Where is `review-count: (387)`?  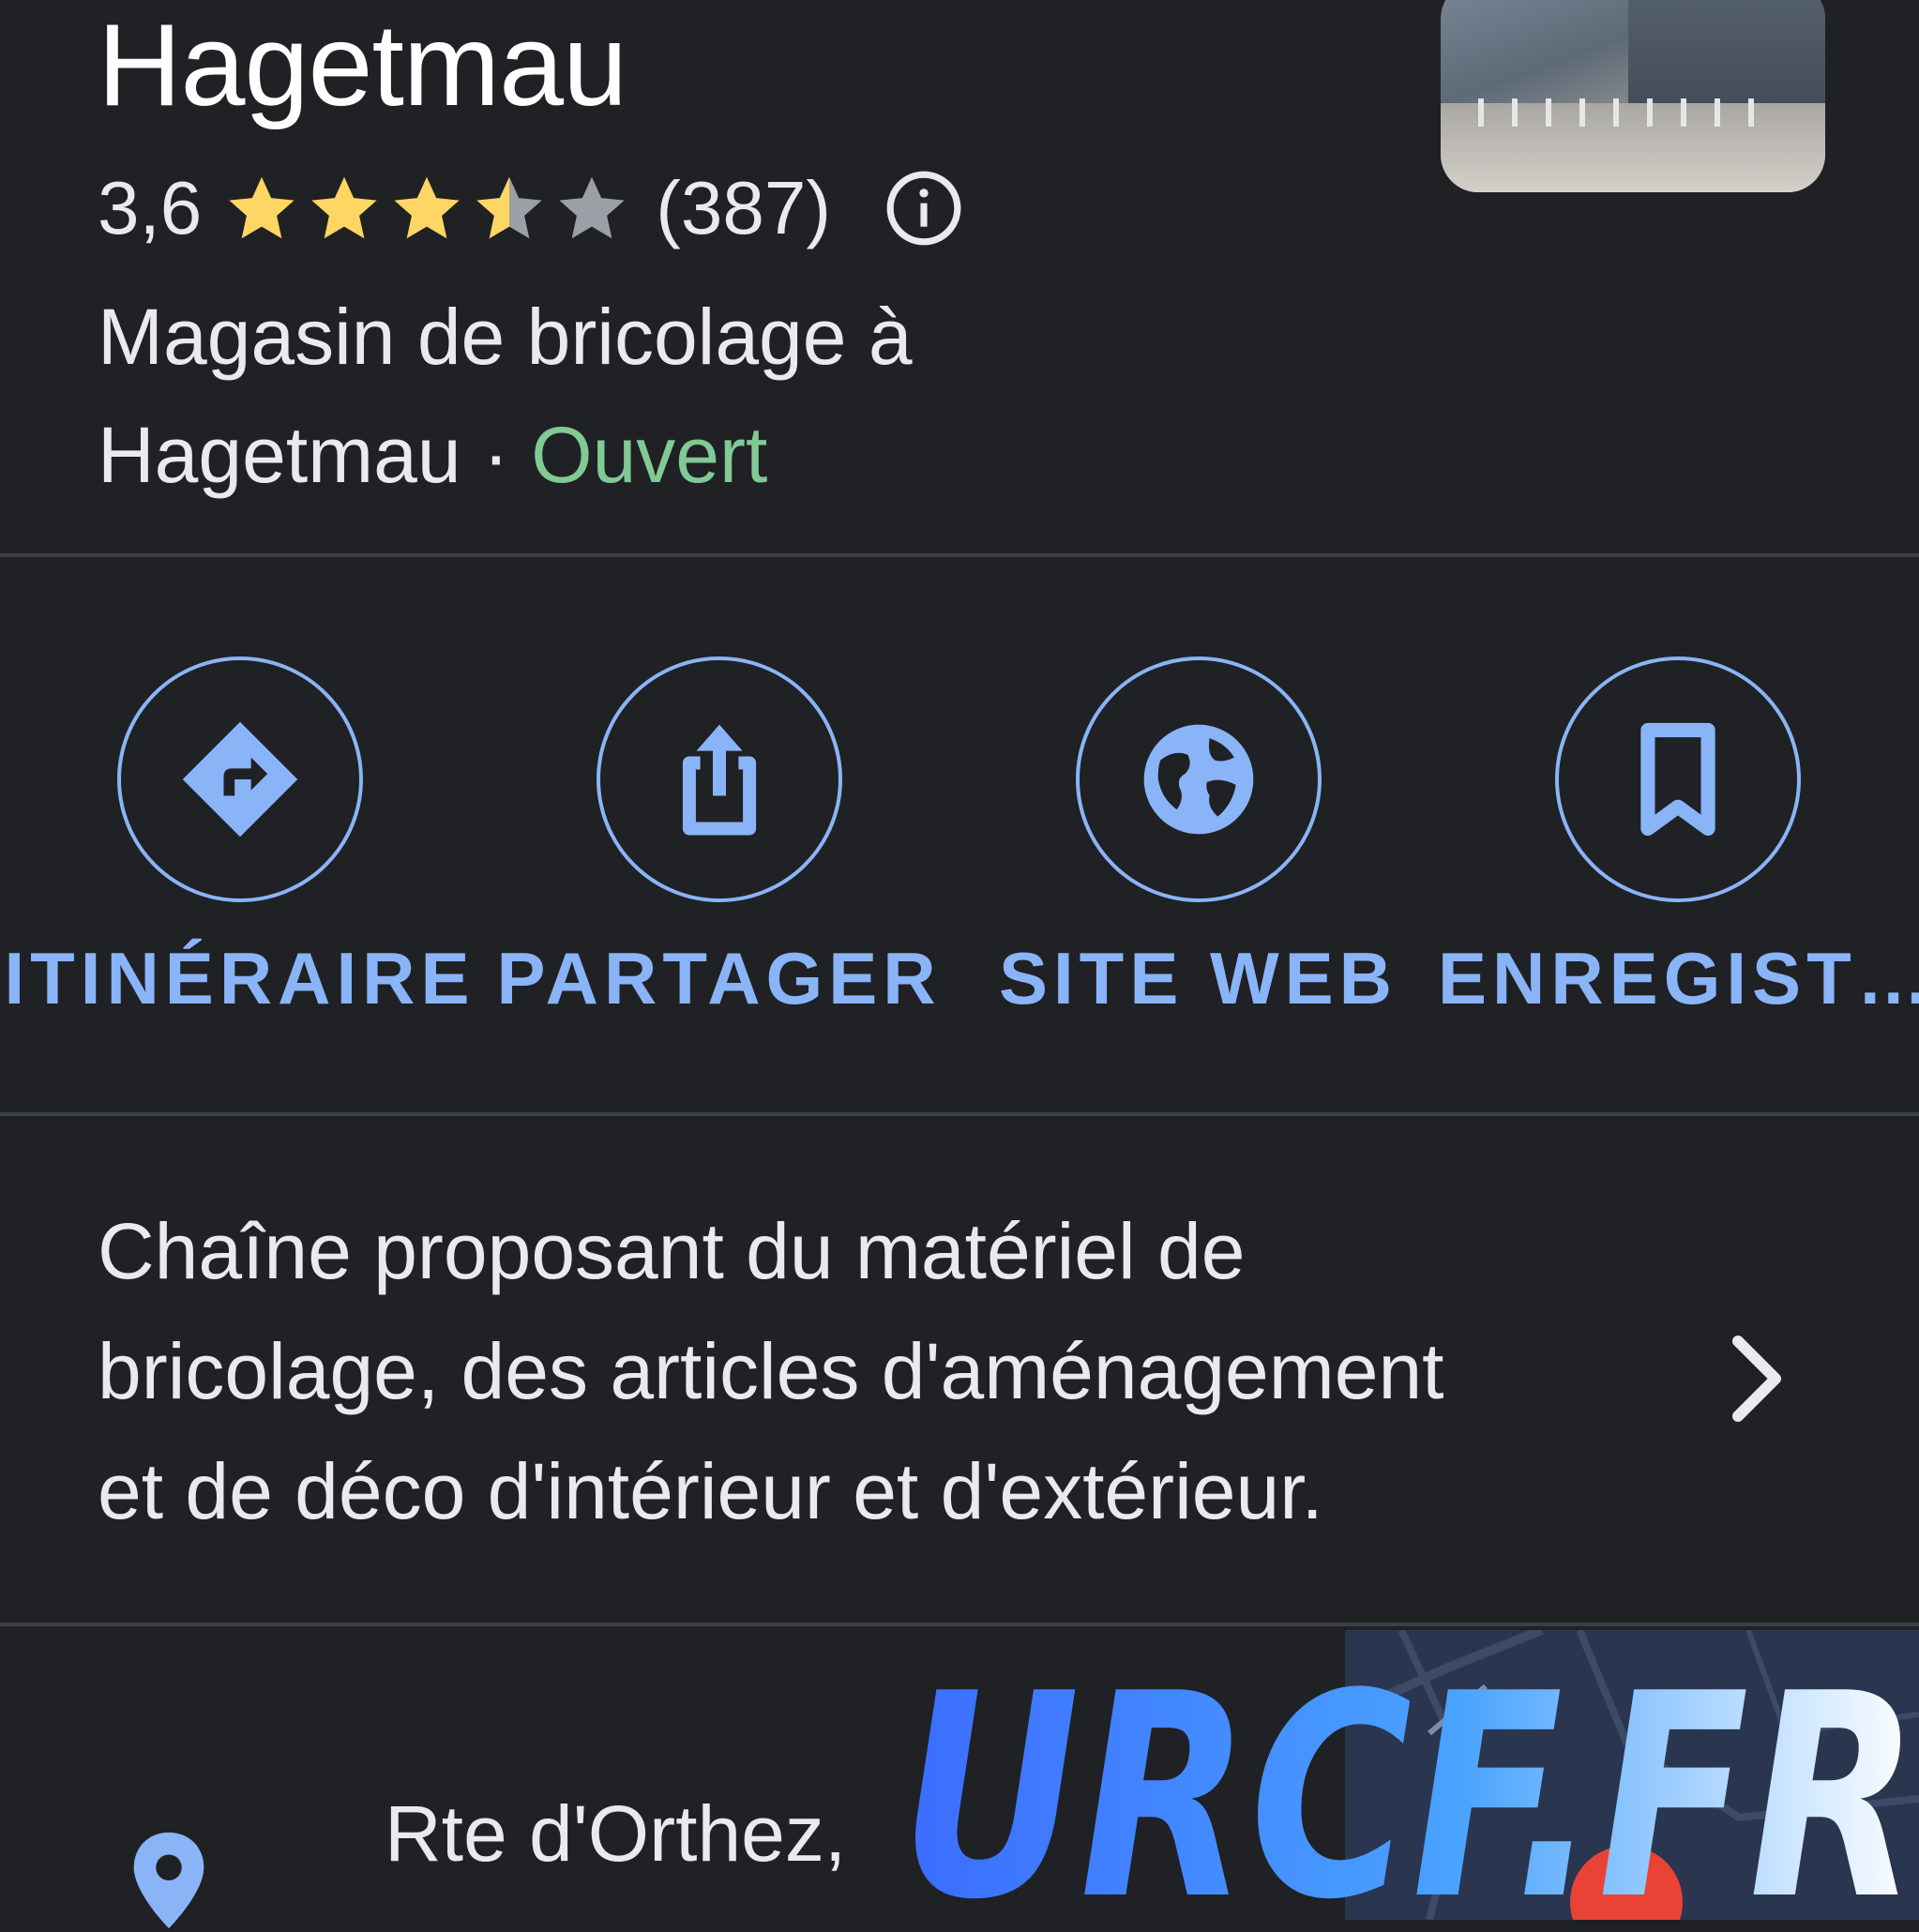 review-count: (387) is located at coordinates (743, 208).